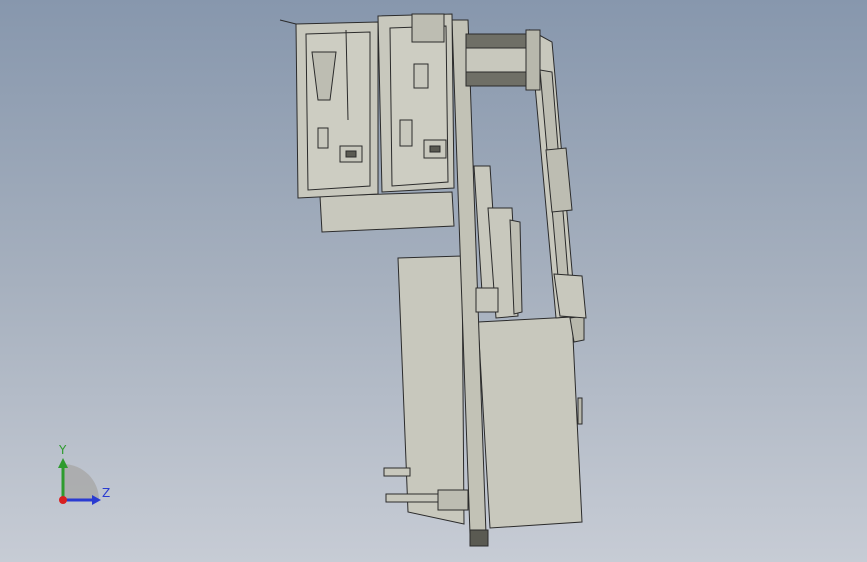 Image resolution: width=867 pixels, height=562 pixels. I want to click on triad-quarter-disc, so click(81, 482).